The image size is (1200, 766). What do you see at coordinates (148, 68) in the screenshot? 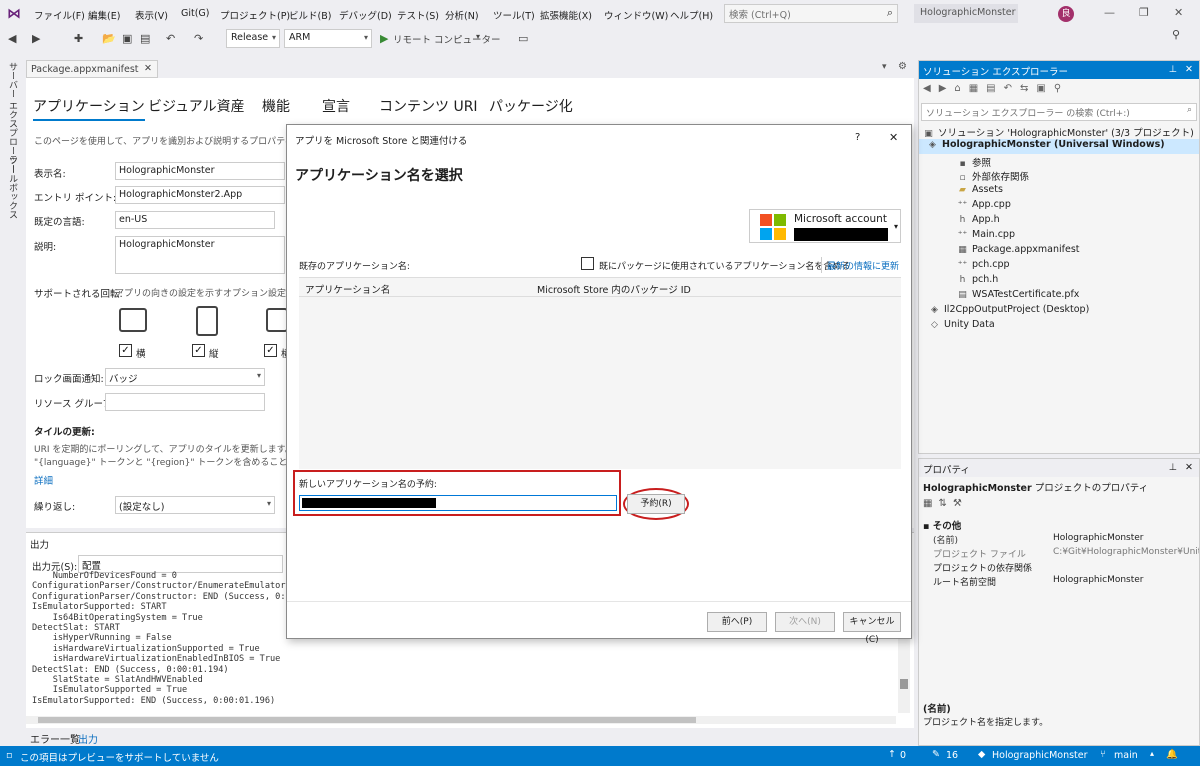
I see `close-tab-icon: ✕` at bounding box center [148, 68].